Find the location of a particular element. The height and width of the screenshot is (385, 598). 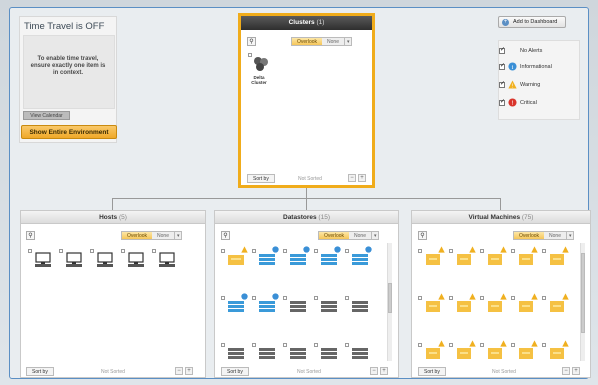

datastore-gray-icon is located at coordinates (267, 353).